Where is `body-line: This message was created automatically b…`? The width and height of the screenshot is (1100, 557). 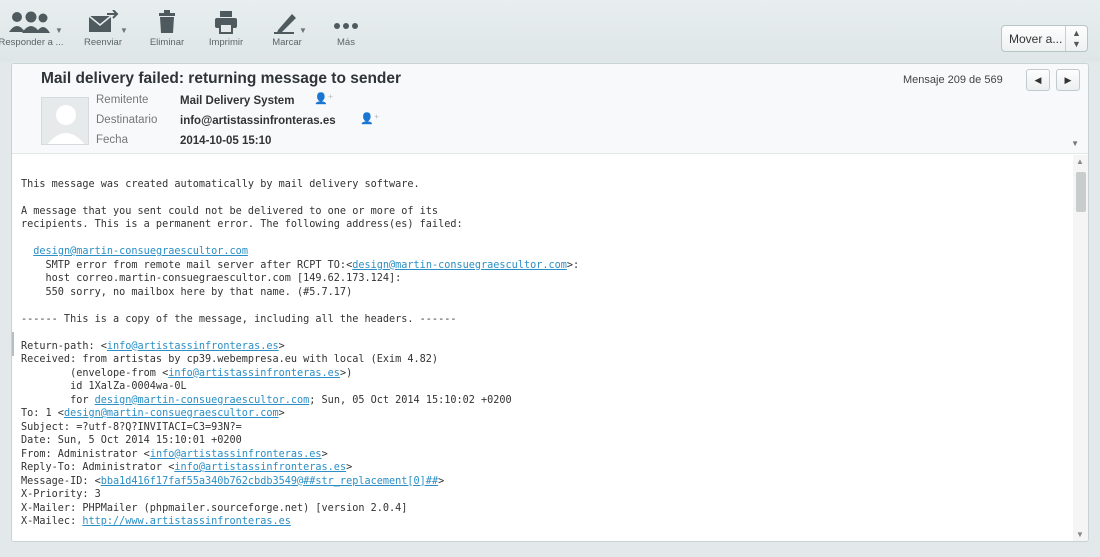 body-line: This message was created automatically b… is located at coordinates (220, 184).